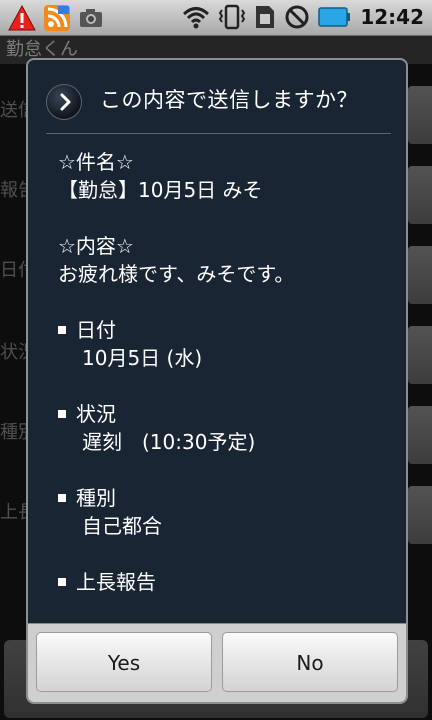 The height and width of the screenshot is (720, 432). I want to click on field-value-date: 10月5日 (水), so click(142, 358).